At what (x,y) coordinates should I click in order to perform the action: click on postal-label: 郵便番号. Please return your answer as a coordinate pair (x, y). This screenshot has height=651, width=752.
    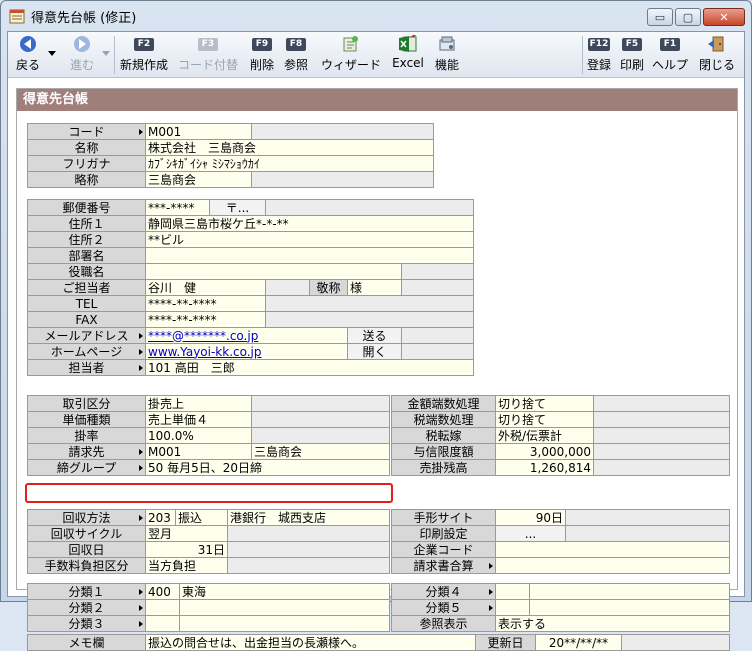
    Looking at the image, I should click on (86, 207).